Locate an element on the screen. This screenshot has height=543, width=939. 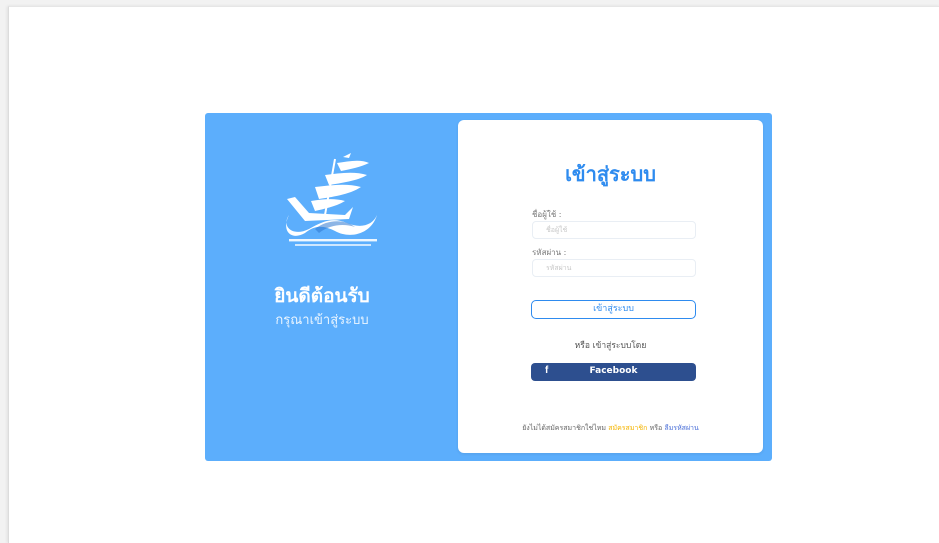
login-title: เข้าสู่ระบบ is located at coordinates (610, 174).